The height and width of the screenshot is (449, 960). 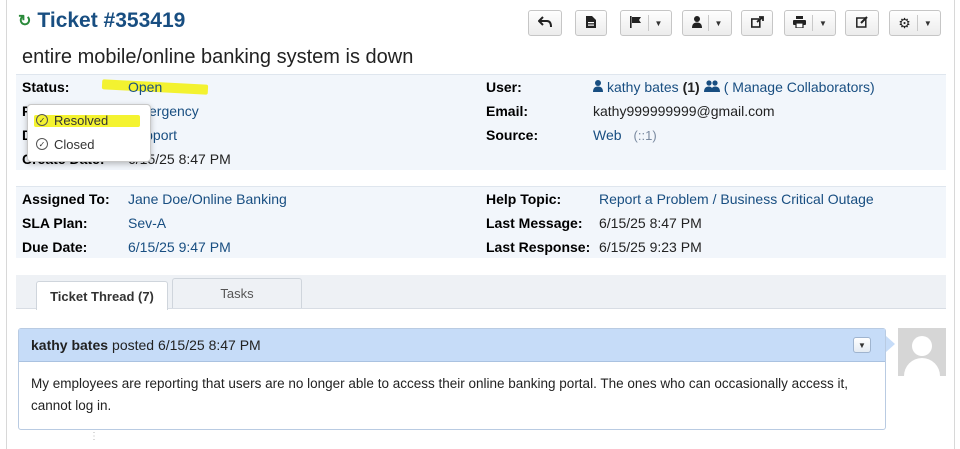 I want to click on last-response-value: 6/15/25 9:23 PM, so click(x=650, y=247).